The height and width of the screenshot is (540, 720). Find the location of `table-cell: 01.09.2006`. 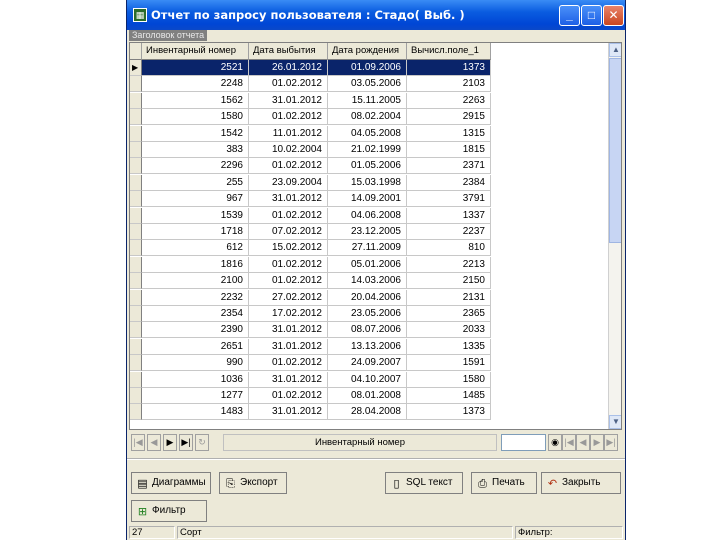

table-cell: 01.09.2006 is located at coordinates (367, 68).